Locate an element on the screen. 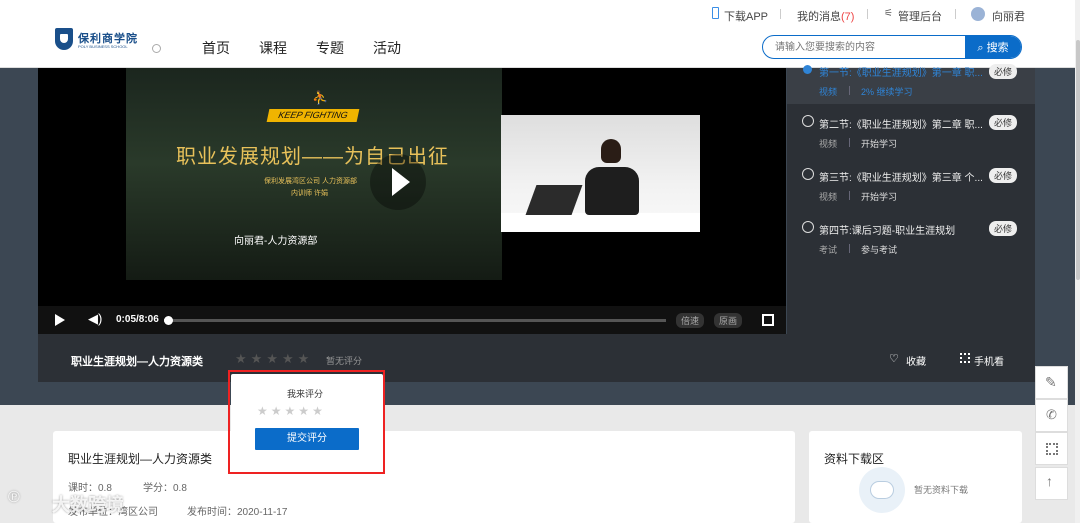 The image size is (1080, 523). arrow-up-icon: ↑ is located at coordinates (1049, 481).